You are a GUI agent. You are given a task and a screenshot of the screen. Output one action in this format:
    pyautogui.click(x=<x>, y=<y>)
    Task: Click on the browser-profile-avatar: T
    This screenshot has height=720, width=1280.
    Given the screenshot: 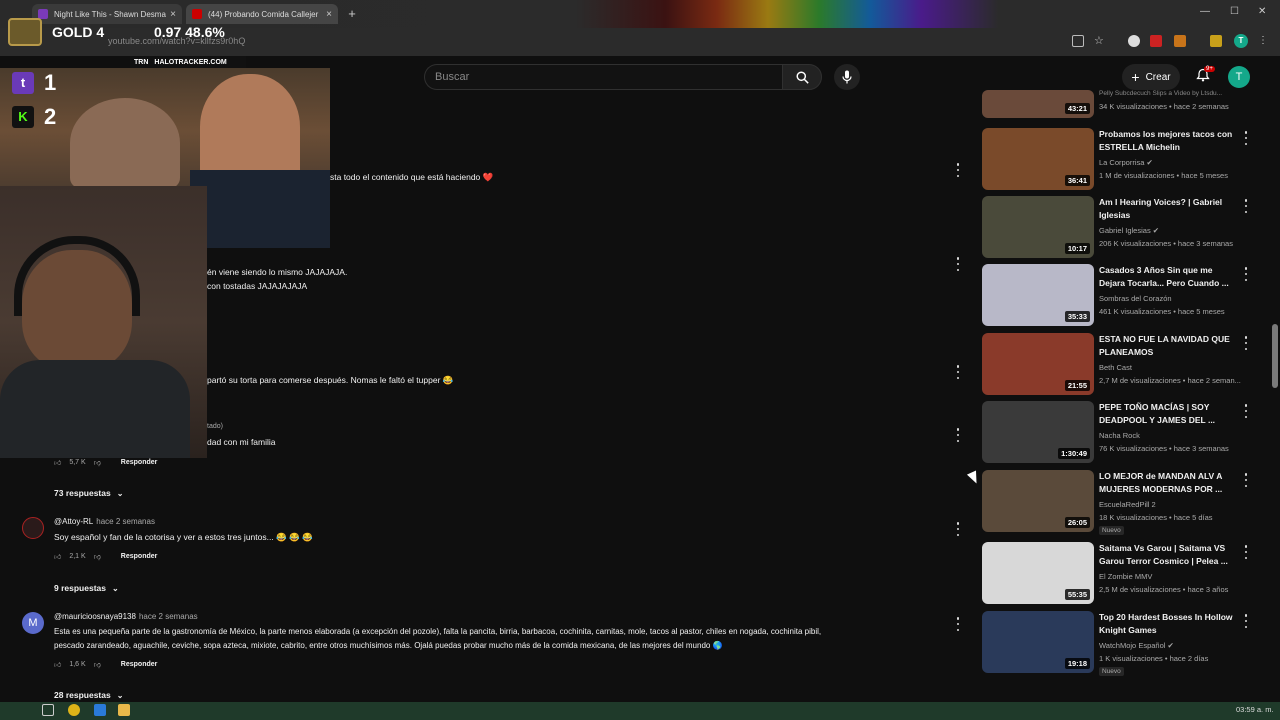 What is the action you would take?
    pyautogui.click(x=1241, y=41)
    